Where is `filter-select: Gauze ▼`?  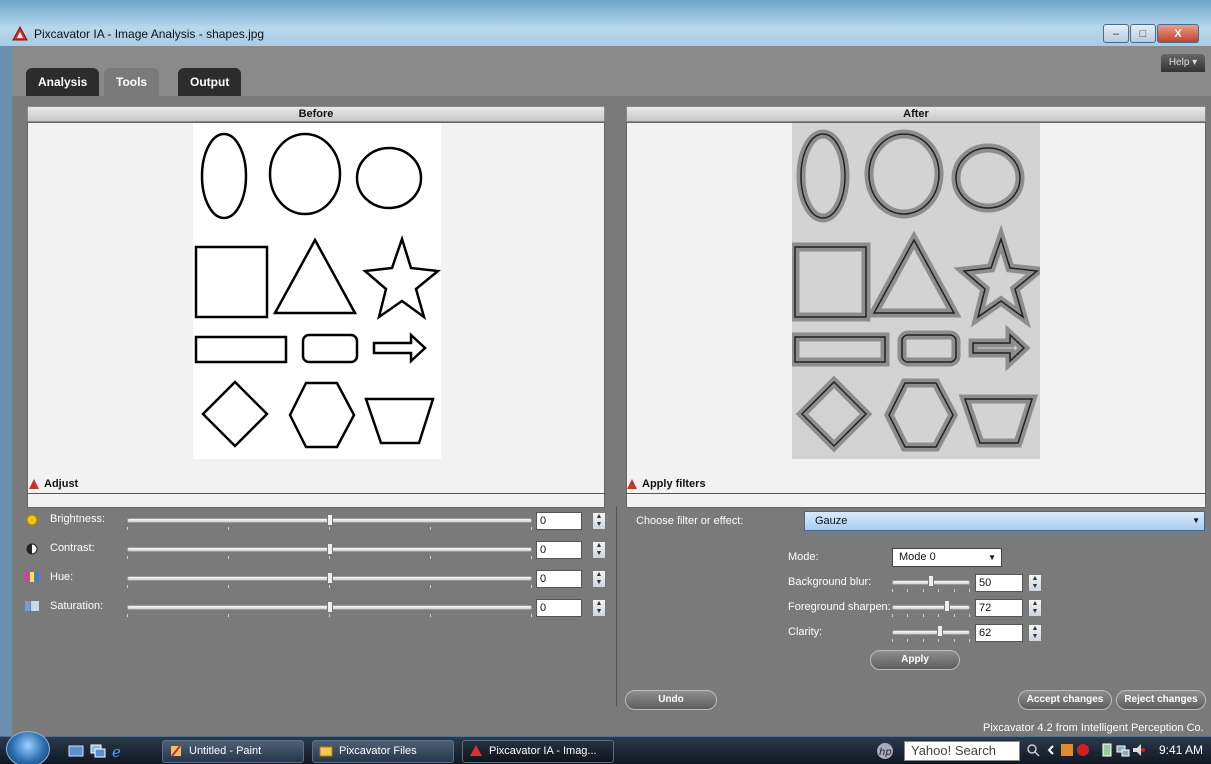
filter-select: Gauze ▼ is located at coordinates (1004, 521).